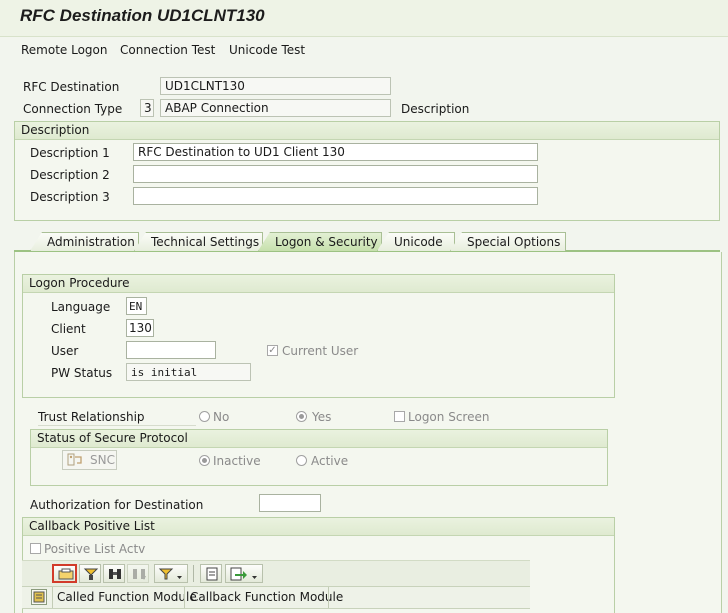 Image resolution: width=728 pixels, height=613 pixels. I want to click on find-next-icon, so click(139, 574).